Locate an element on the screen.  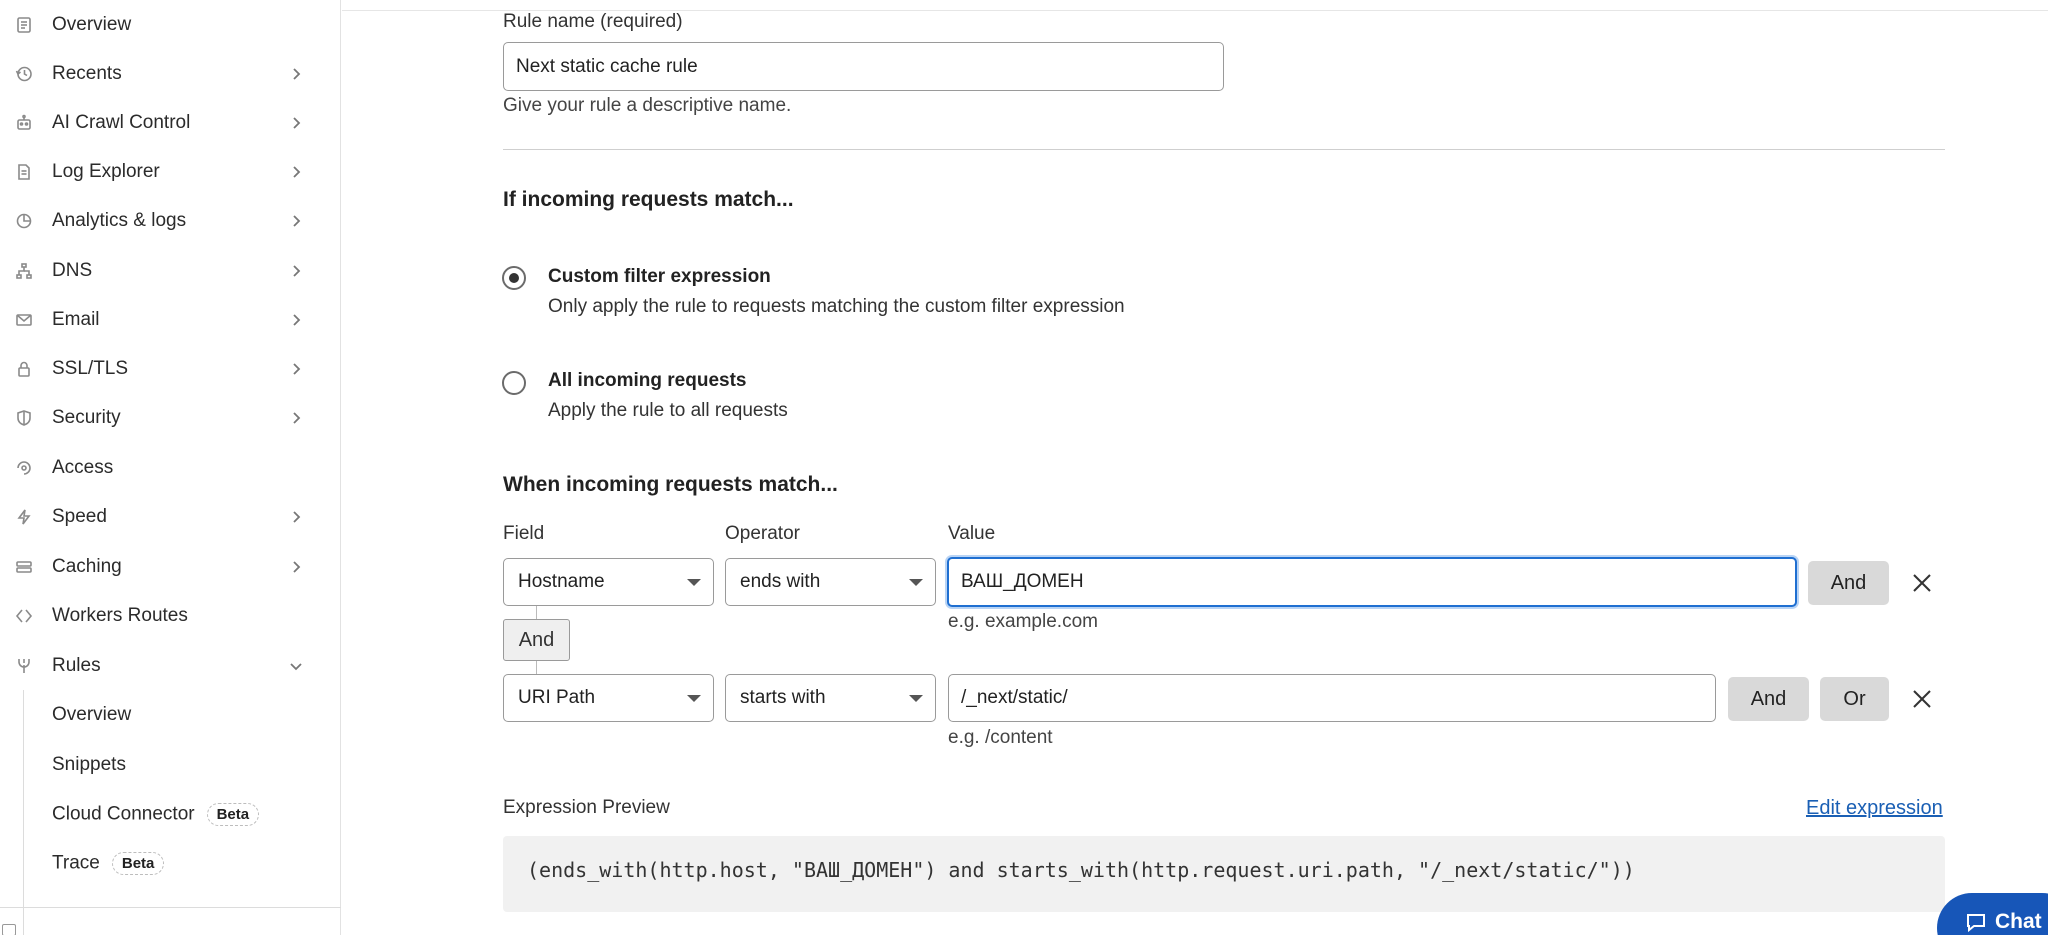
row2-remove-icon is located at coordinates (1922, 699).